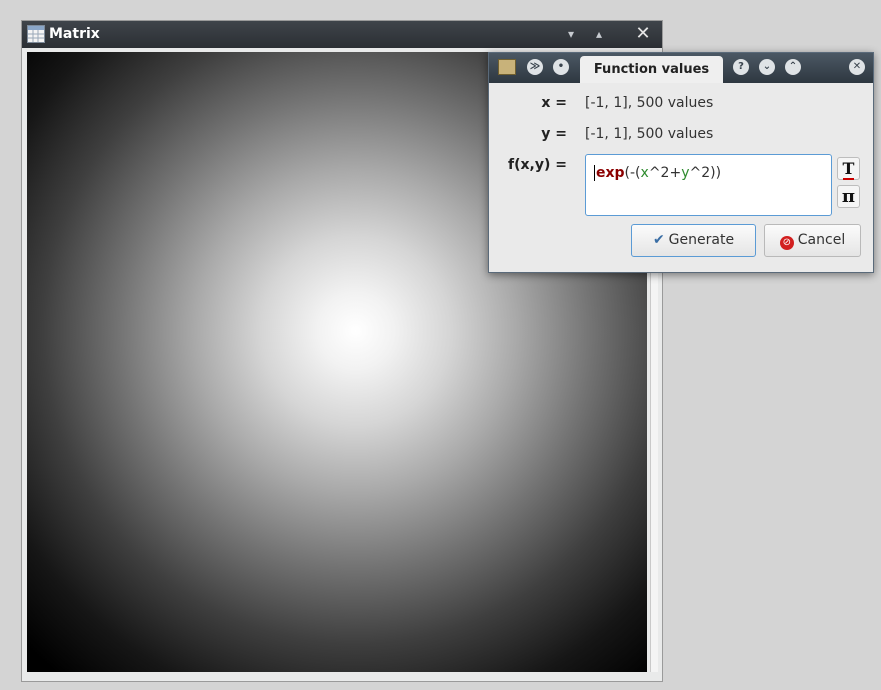  I want to click on text-format-icon: T, so click(848, 169).